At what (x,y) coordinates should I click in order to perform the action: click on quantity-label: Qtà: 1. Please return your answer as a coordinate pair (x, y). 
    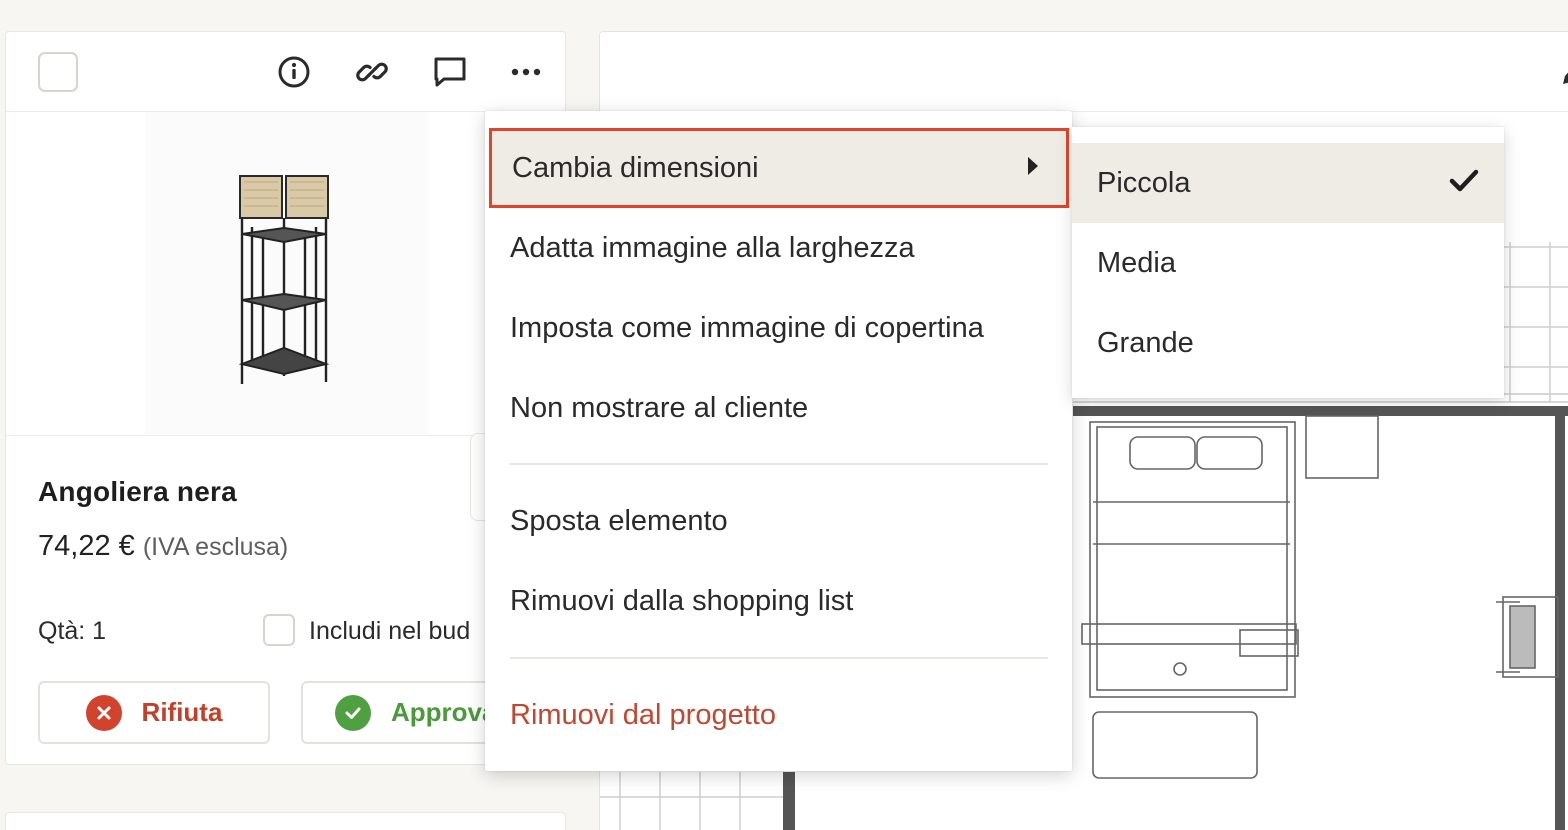
    Looking at the image, I should click on (72, 631).